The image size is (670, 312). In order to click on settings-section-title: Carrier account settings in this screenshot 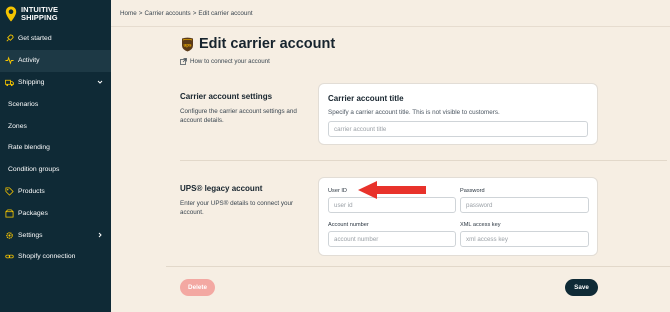, I will do `click(226, 96)`.